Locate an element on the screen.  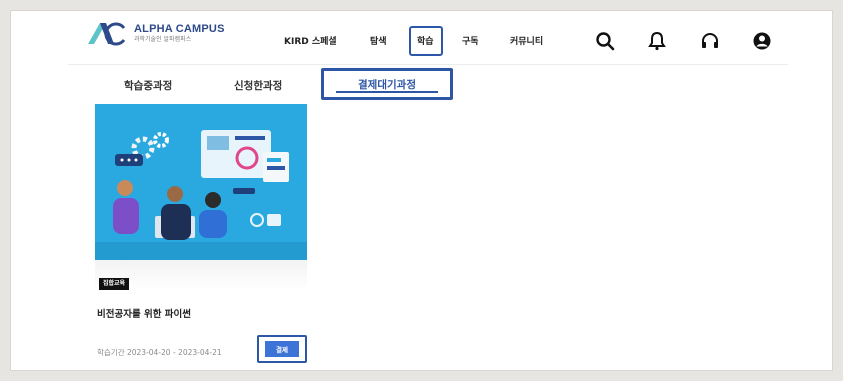
nav-kird-special: KIRD 스페셜 is located at coordinates (310, 42).